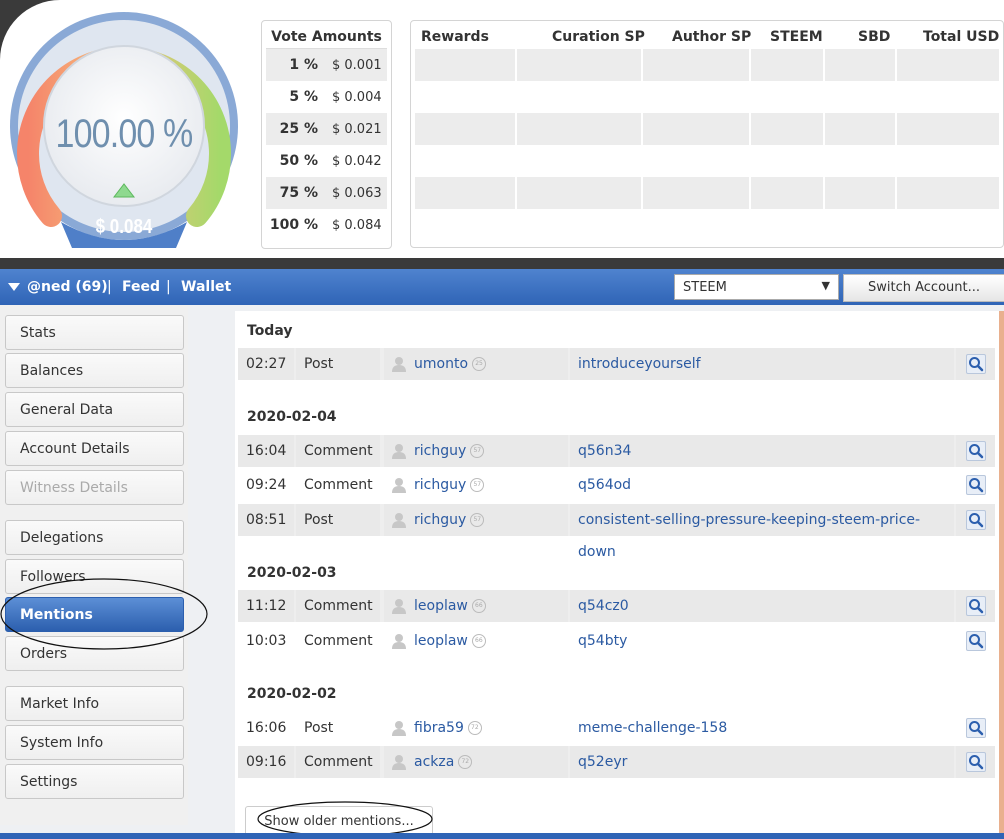 The image size is (1004, 839). I want to click on scroll-edge, so click(1001, 575).